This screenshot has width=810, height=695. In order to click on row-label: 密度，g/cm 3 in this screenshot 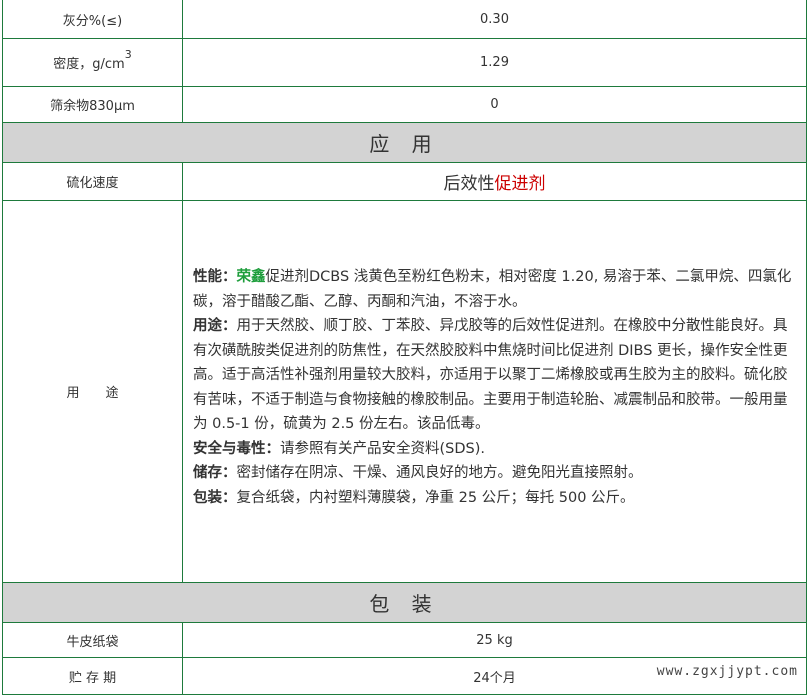, I will do `click(93, 62)`.